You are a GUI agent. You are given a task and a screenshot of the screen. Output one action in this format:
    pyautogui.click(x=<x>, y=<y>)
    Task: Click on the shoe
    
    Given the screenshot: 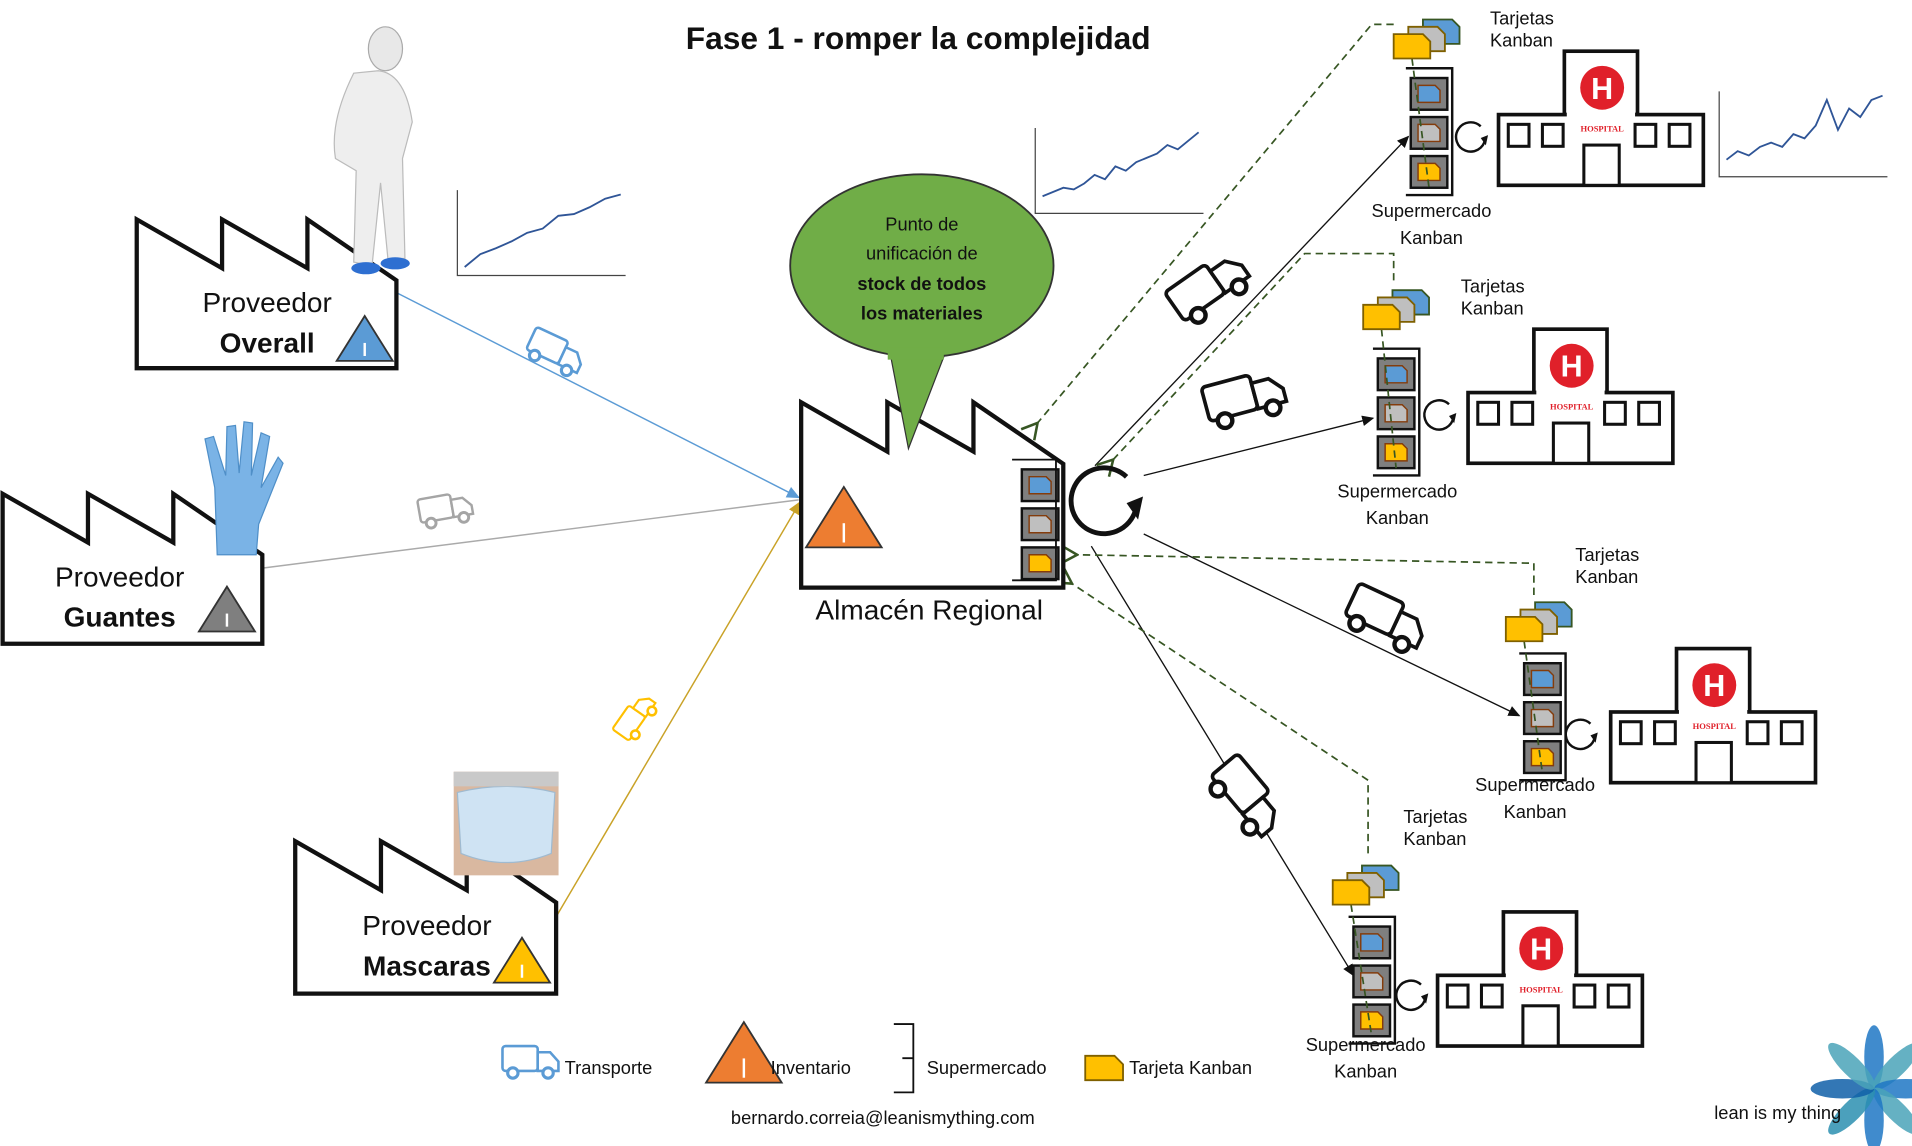 What is the action you would take?
    pyautogui.click(x=395, y=263)
    